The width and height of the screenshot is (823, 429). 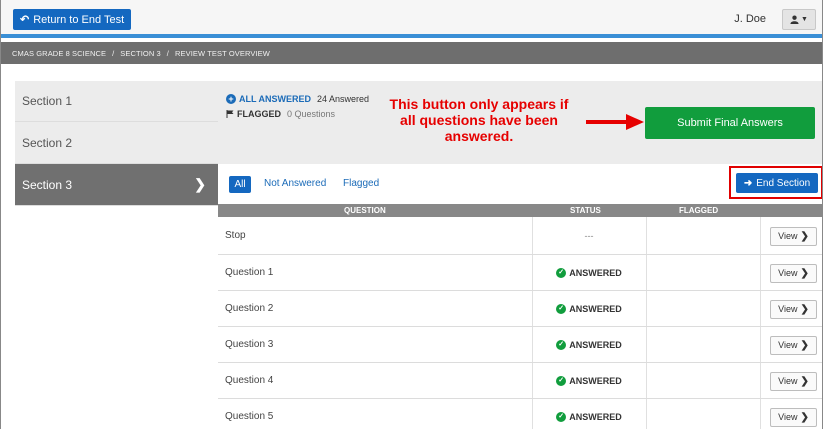 What do you see at coordinates (783, 183) in the screenshot?
I see `end-section-label: End Section` at bounding box center [783, 183].